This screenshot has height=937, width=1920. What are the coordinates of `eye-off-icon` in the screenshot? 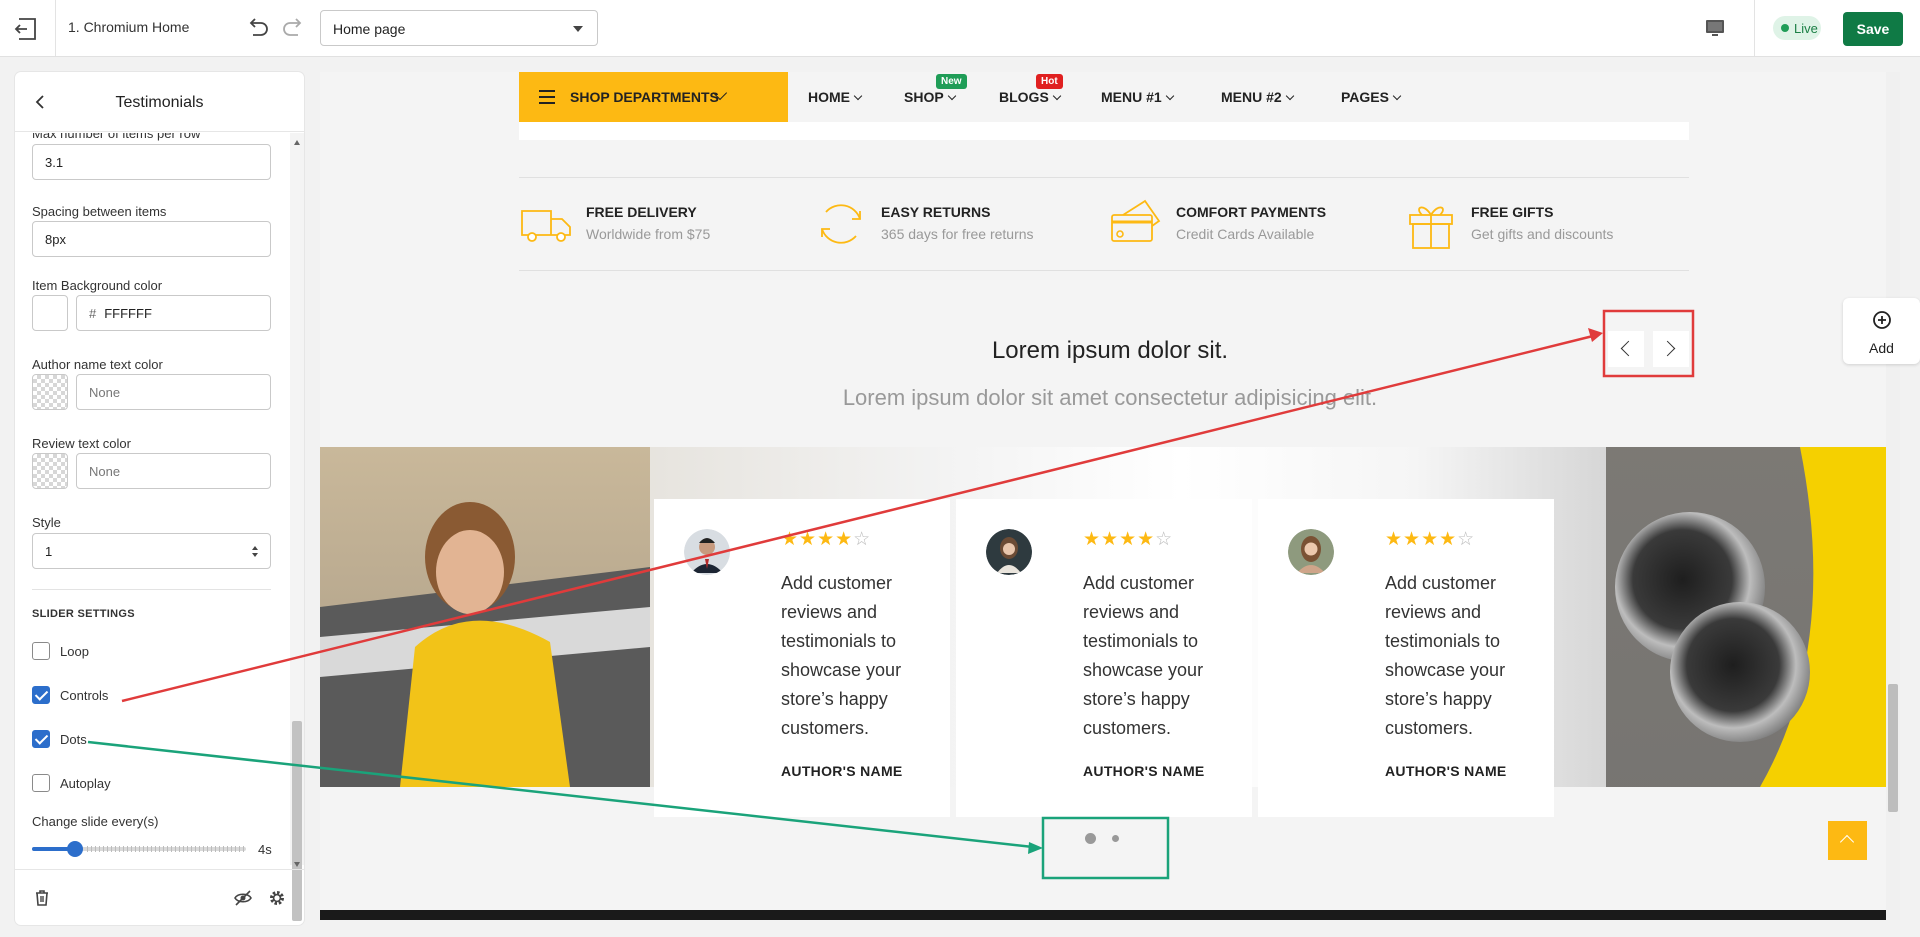 It's located at (243, 898).